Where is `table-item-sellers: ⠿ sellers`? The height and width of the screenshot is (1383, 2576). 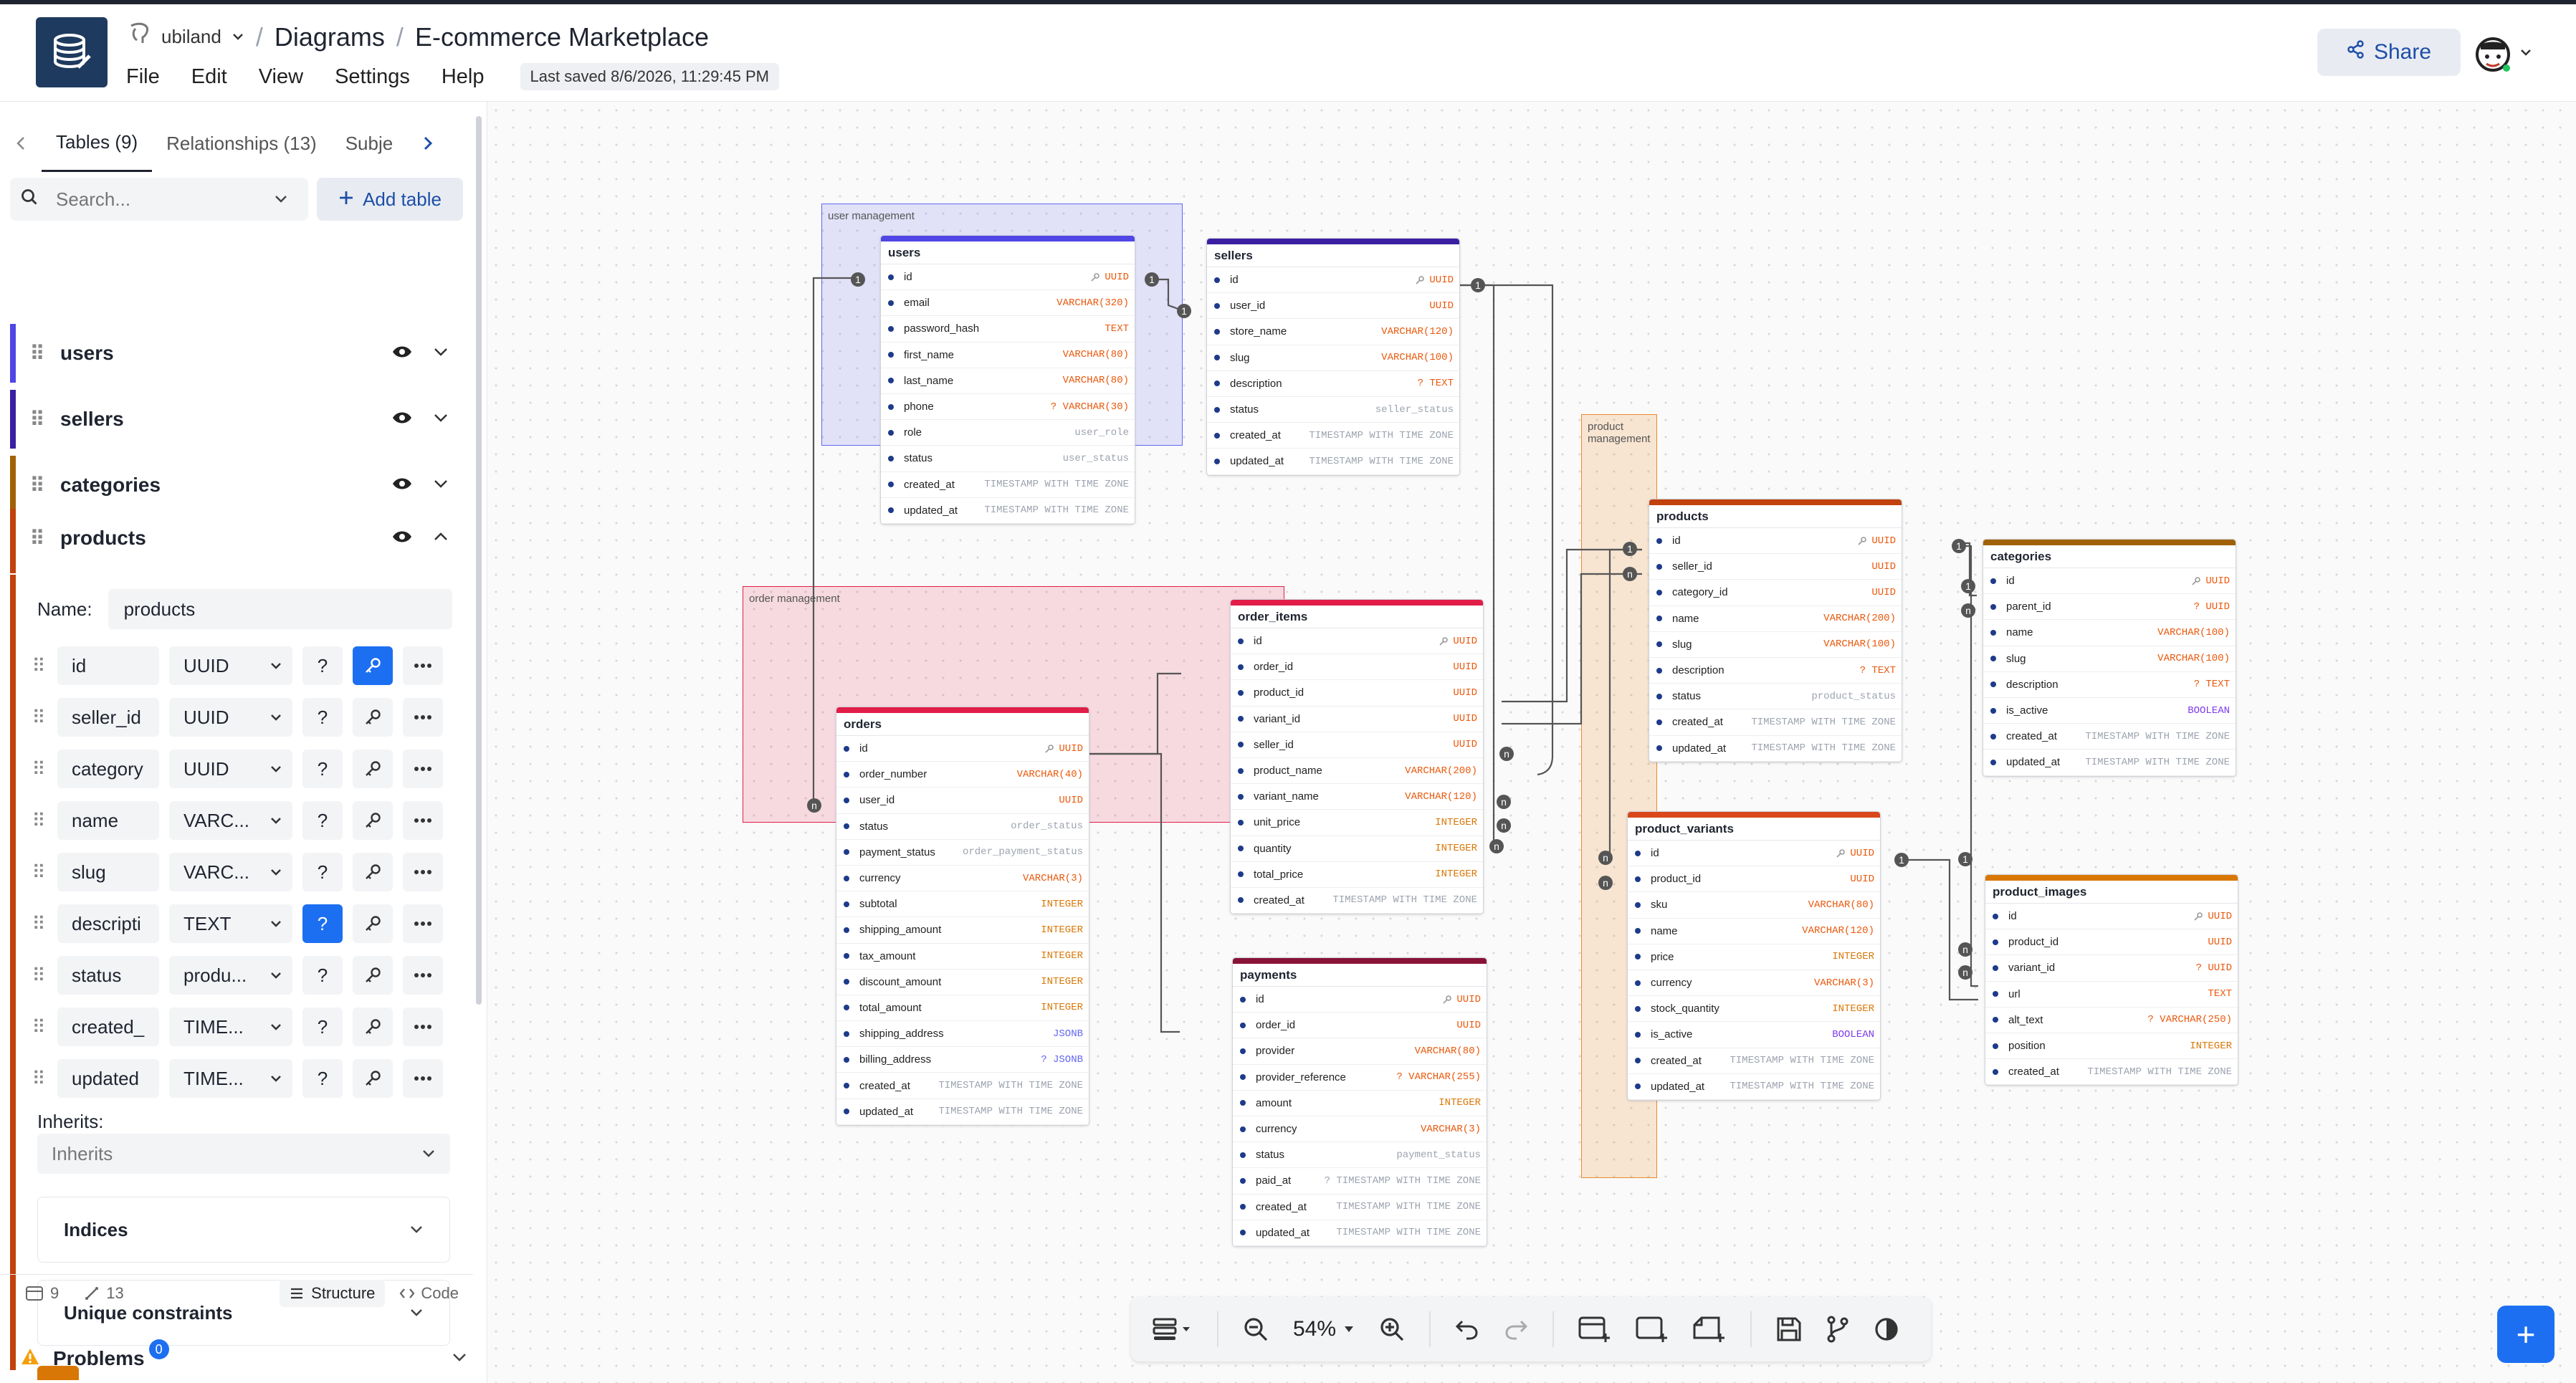
table-item-sellers: ⠿ sellers is located at coordinates (239, 419).